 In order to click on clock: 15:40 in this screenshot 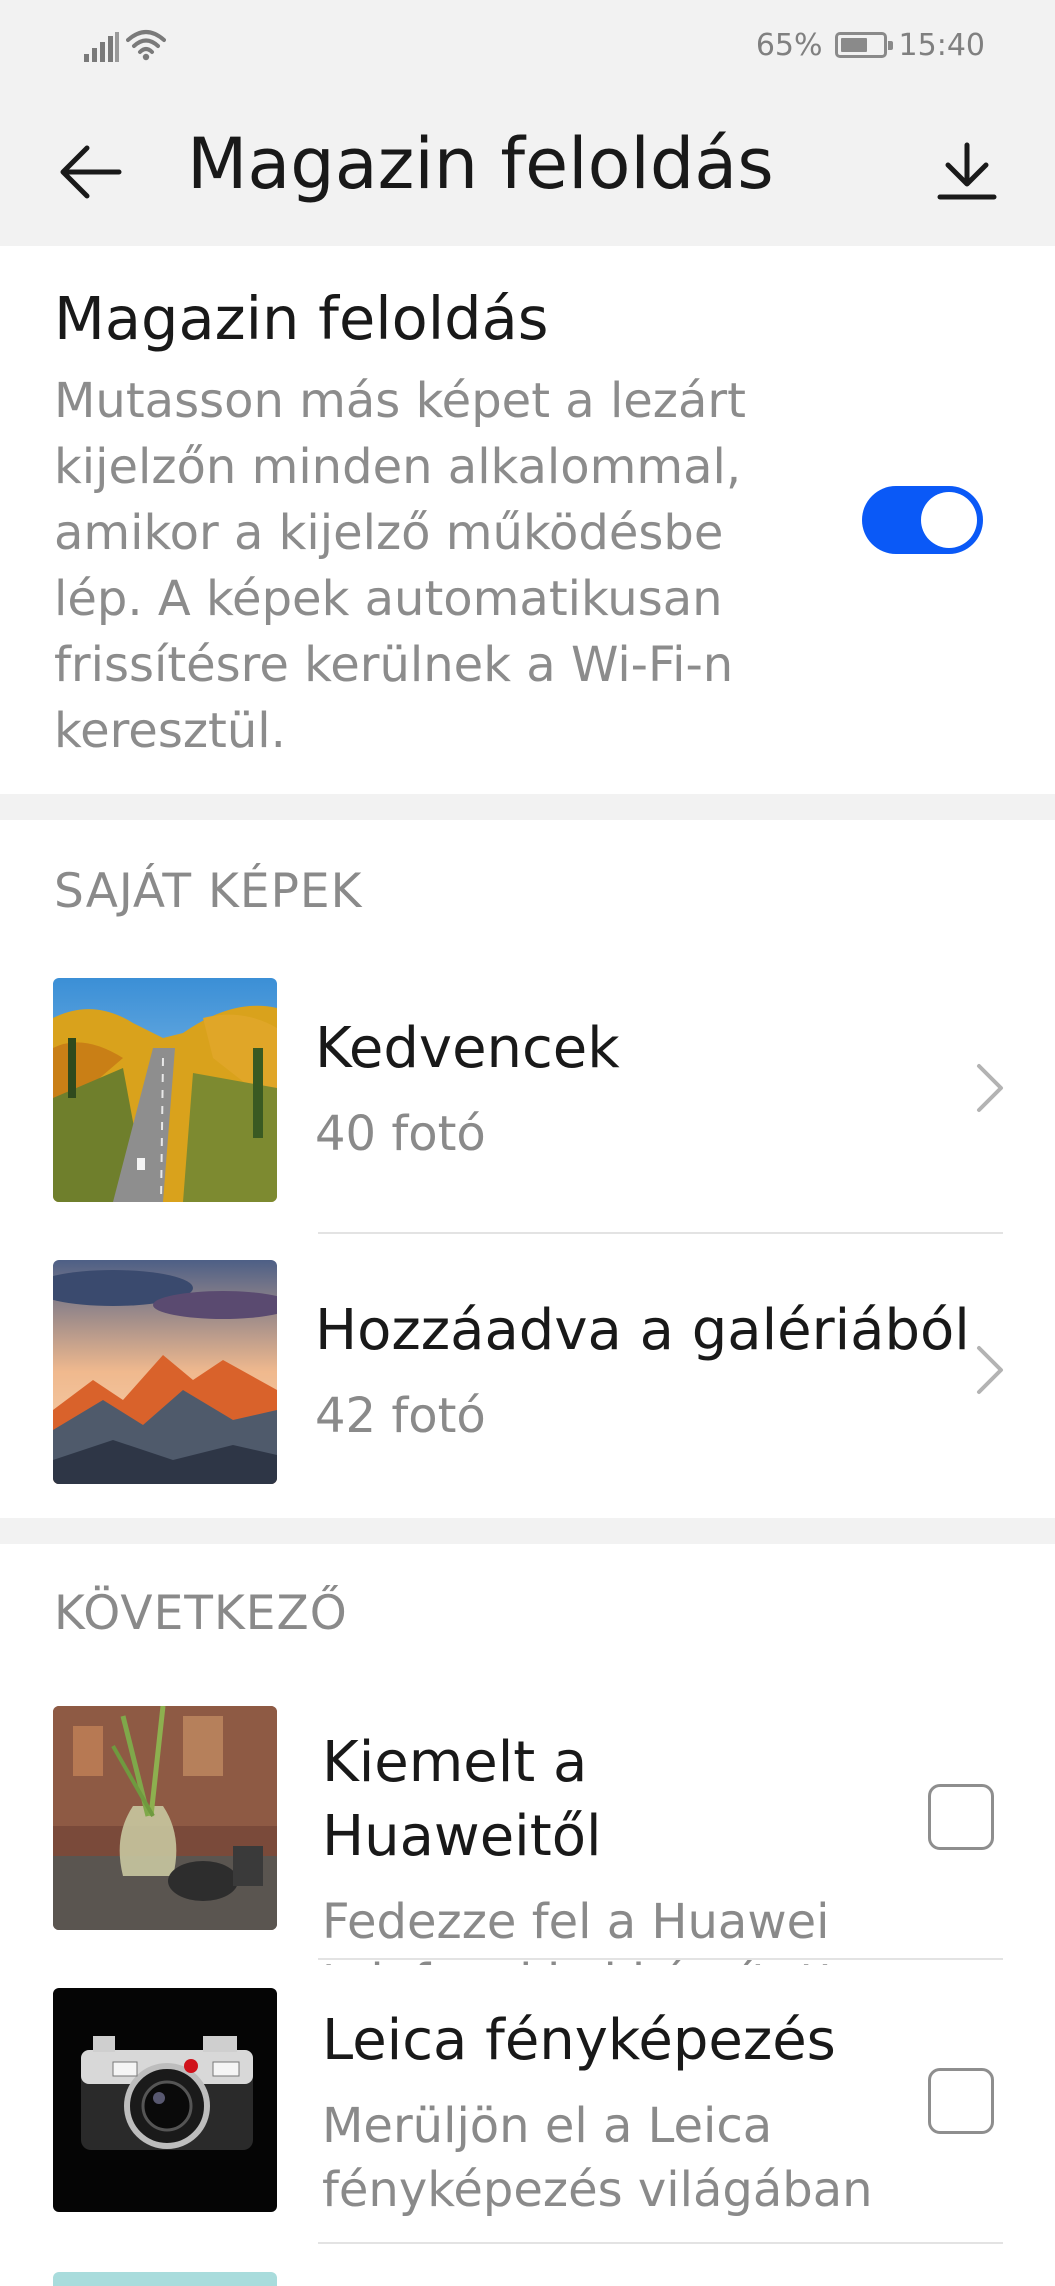, I will do `click(941, 45)`.